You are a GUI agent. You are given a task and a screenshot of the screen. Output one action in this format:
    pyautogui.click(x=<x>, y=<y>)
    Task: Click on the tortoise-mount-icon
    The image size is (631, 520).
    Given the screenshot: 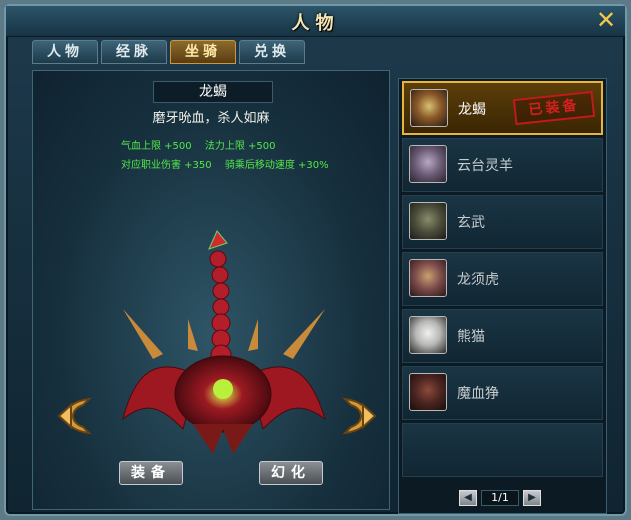 What is the action you would take?
    pyautogui.click(x=428, y=221)
    